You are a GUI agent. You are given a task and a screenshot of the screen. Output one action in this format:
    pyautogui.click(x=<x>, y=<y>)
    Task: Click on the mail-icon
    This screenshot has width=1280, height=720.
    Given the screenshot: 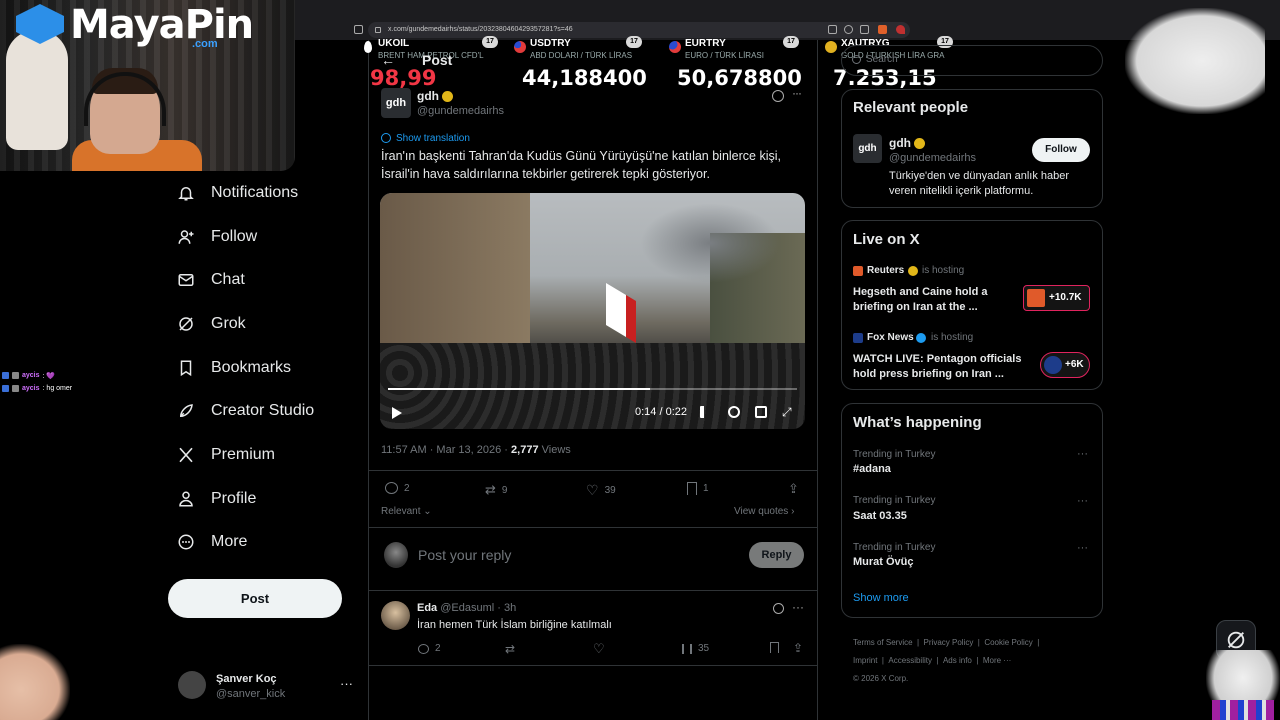 What is the action you would take?
    pyautogui.click(x=186, y=280)
    